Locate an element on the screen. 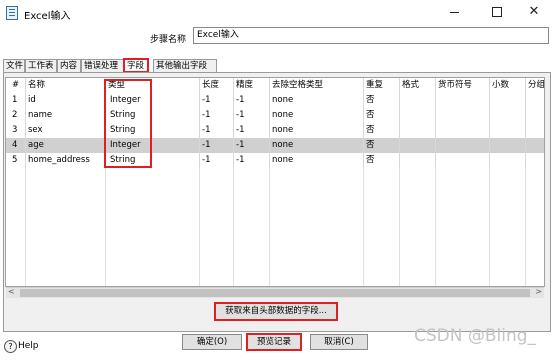 Image resolution: width=554 pixels, height=360 pixels. tab-file: 文件 is located at coordinates (14, 65).